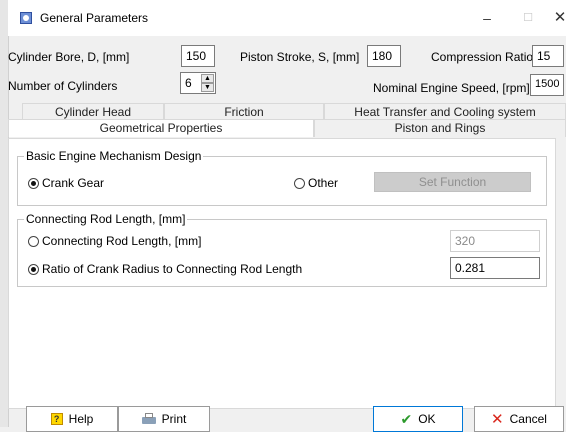 The height and width of the screenshot is (432, 566). What do you see at coordinates (122, 241) in the screenshot?
I see `rod-length-option-label: Connecting Rod Length, [mm]` at bounding box center [122, 241].